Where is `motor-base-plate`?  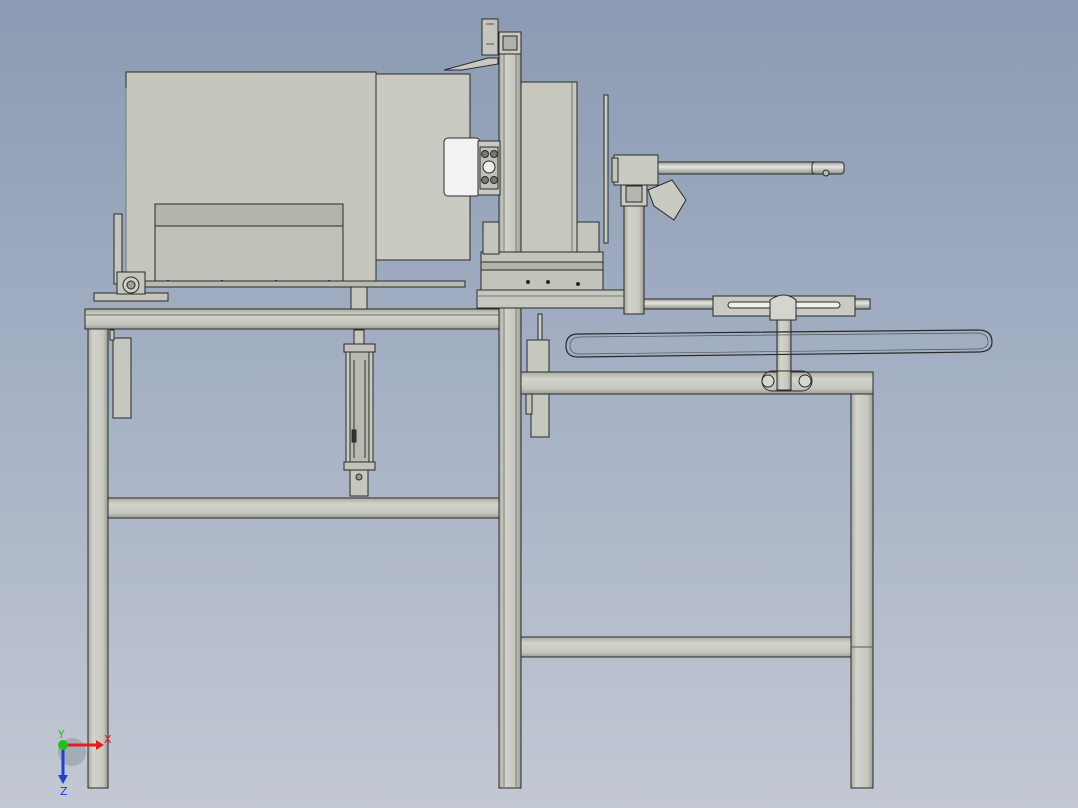 motor-base-plate is located at coordinates (305, 284).